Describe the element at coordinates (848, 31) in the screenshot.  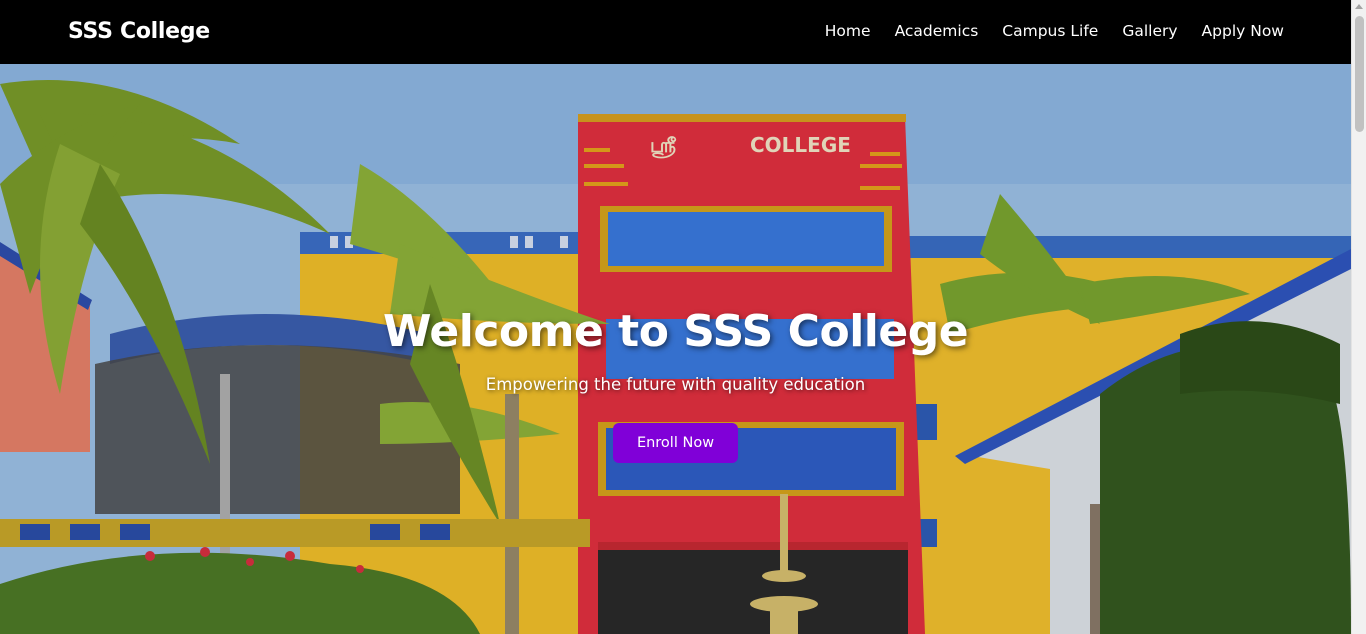
I see `nav-link-home: Home` at that location.